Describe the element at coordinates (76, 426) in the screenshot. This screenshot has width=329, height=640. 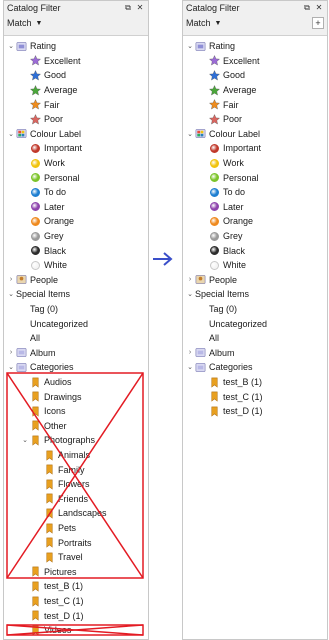
I see `tree-item-other: Other` at that location.